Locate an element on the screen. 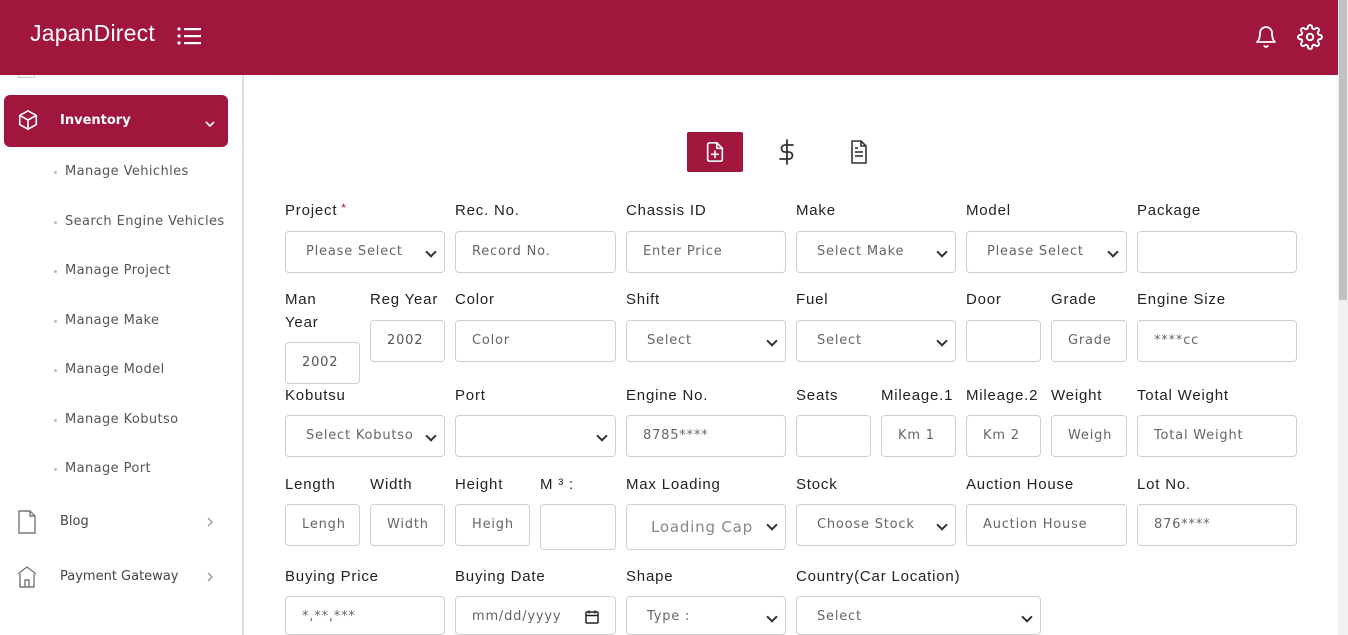 This screenshot has width=1348, height=635. sidebar-subitem-manage-model: Manage Model is located at coordinates (109, 369).